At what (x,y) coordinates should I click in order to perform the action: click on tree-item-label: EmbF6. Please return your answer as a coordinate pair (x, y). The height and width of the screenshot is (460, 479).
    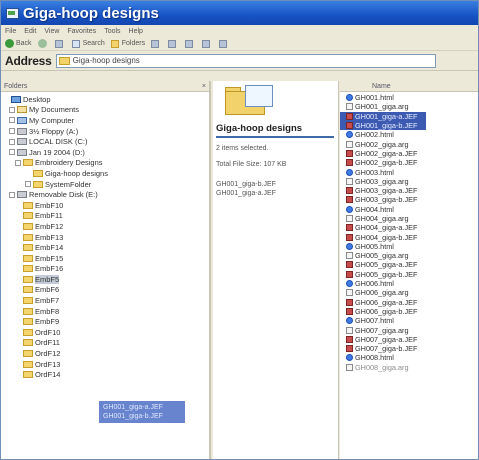
    Looking at the image, I should click on (47, 290).